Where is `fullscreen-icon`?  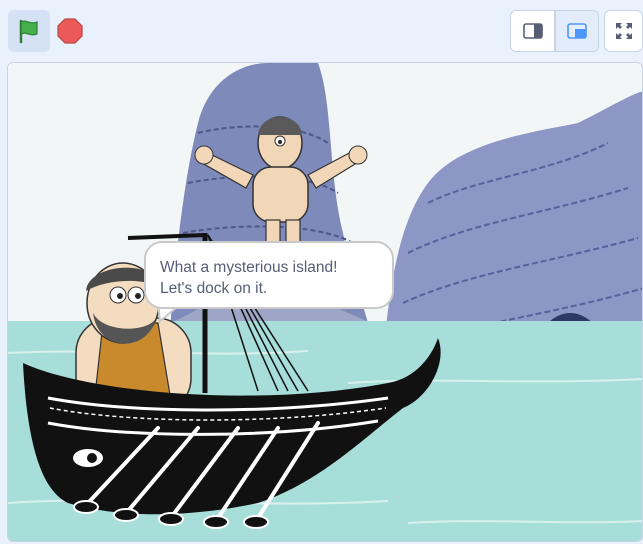
fullscreen-icon is located at coordinates (623, 31).